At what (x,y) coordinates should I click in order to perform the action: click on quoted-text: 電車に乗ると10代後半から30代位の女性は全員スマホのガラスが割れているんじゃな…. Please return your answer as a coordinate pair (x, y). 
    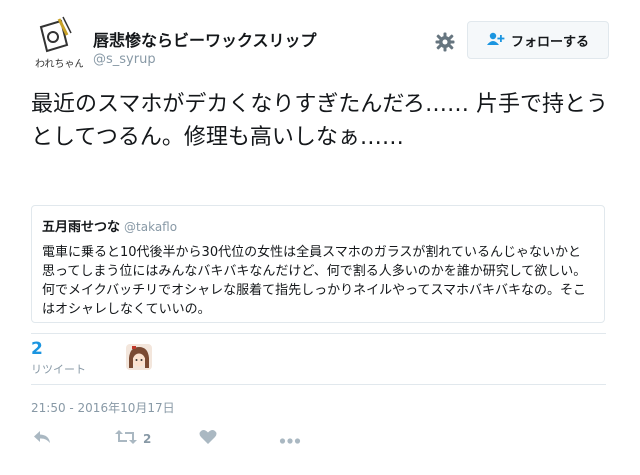
    Looking at the image, I should click on (314, 281).